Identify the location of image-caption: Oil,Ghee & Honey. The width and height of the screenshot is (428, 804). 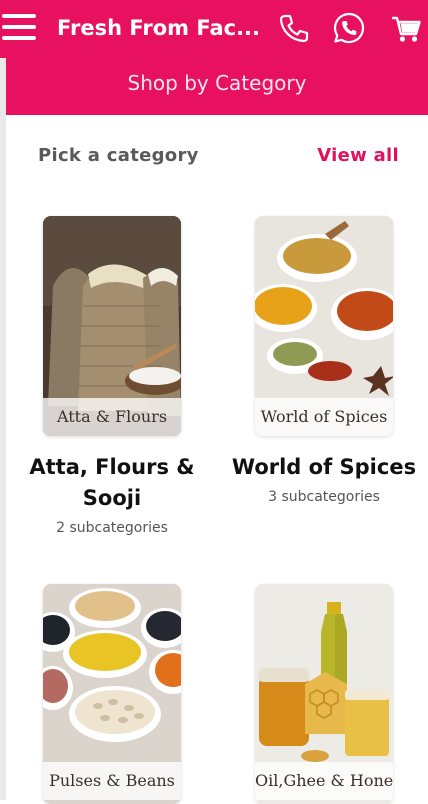
(324, 781).